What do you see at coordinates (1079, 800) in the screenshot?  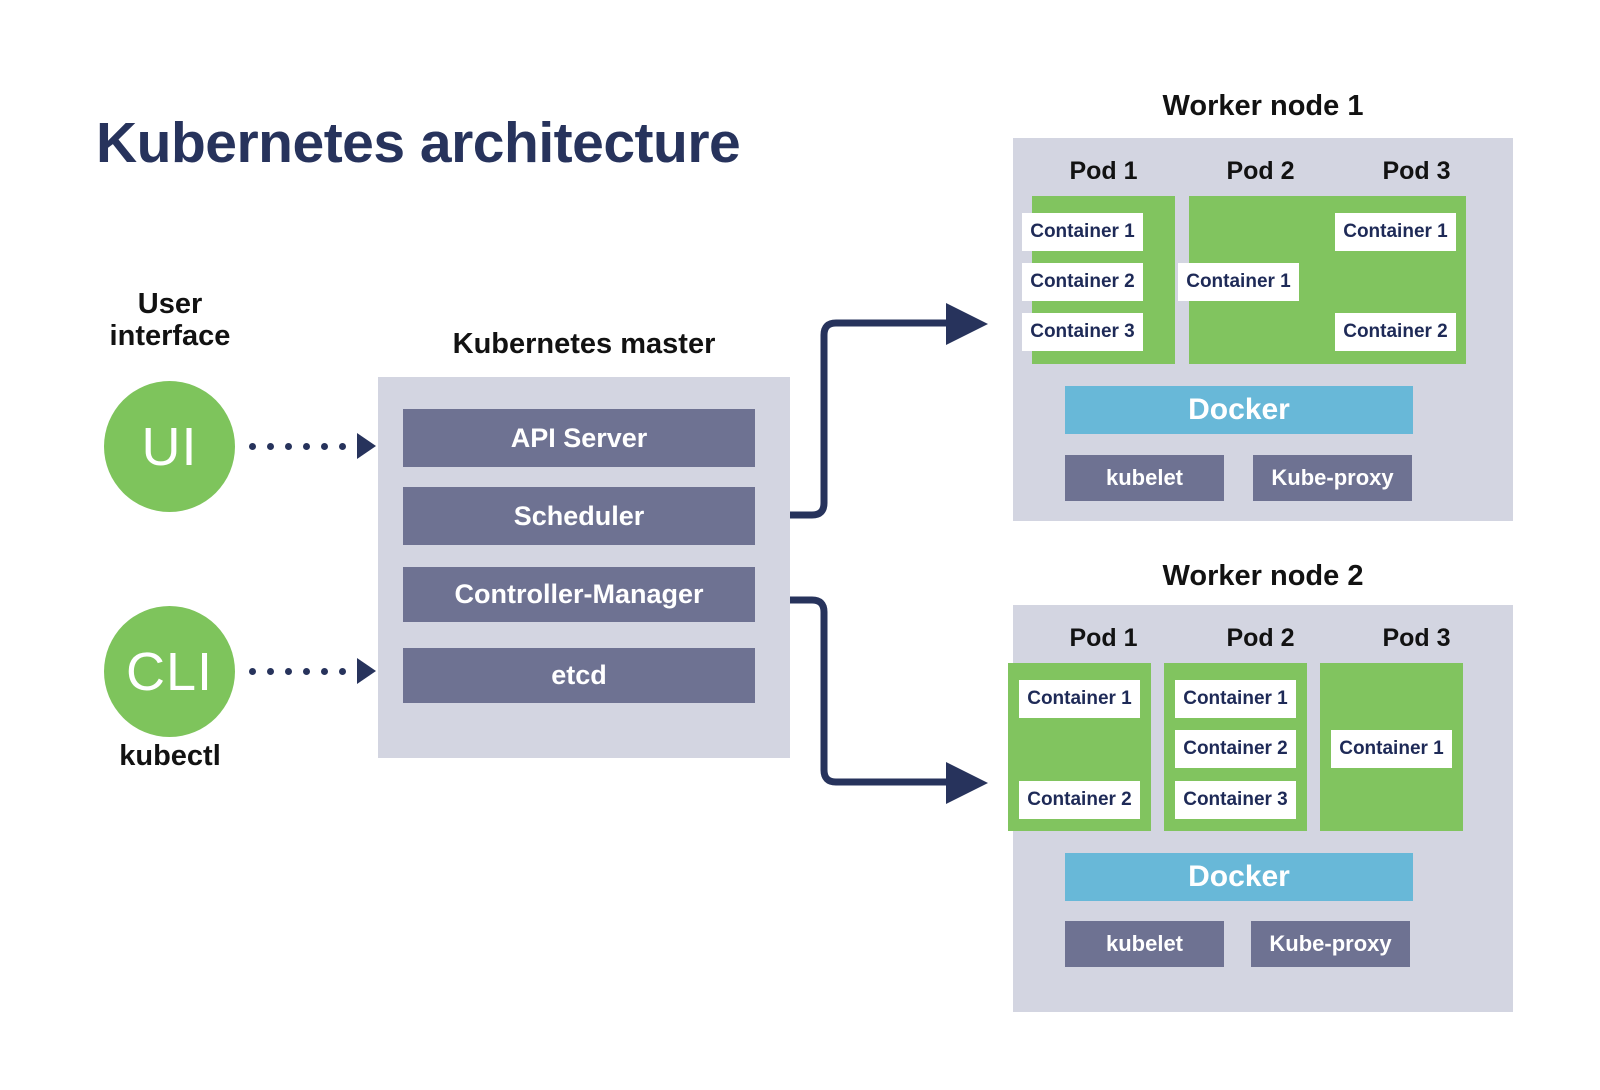 I see `worker-2-pod-1-container-2: Container 2` at bounding box center [1079, 800].